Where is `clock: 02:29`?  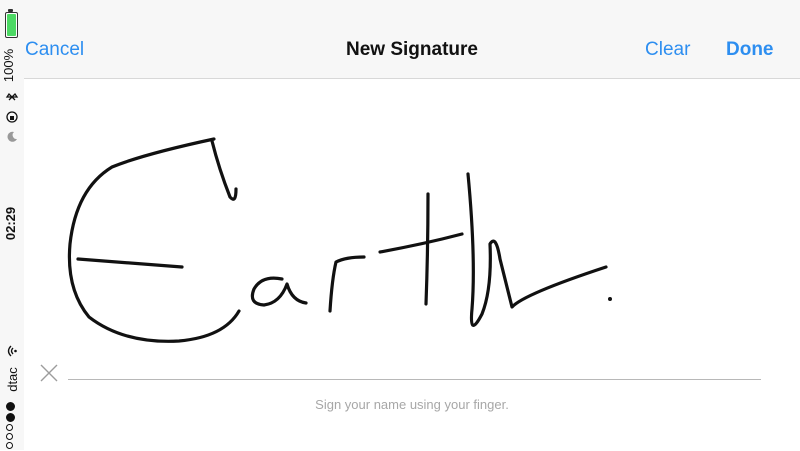
clock: 02:29 is located at coordinates (11, 223).